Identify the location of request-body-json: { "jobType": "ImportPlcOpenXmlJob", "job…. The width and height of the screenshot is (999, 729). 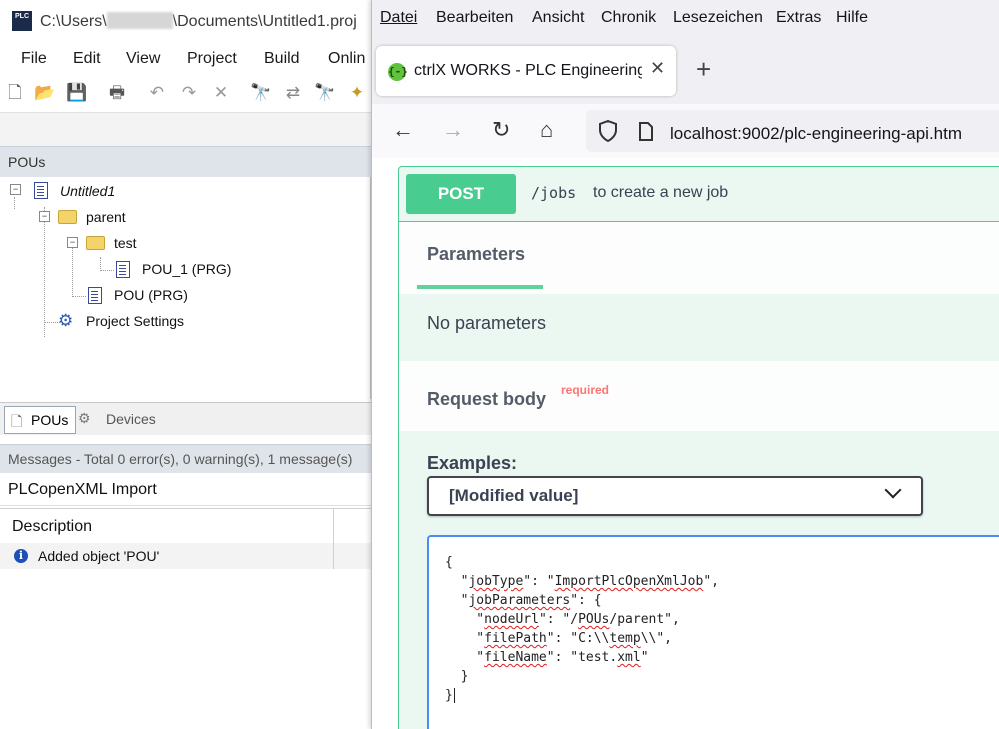
(582, 629).